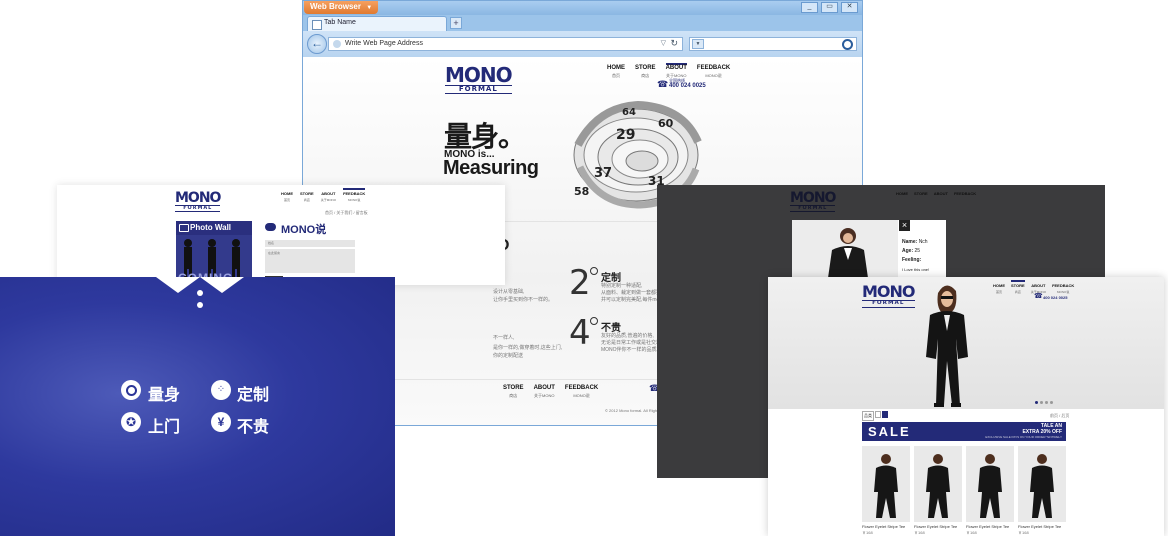 This screenshot has height=536, width=1168. I want to click on filter-tab, so click(878, 414).